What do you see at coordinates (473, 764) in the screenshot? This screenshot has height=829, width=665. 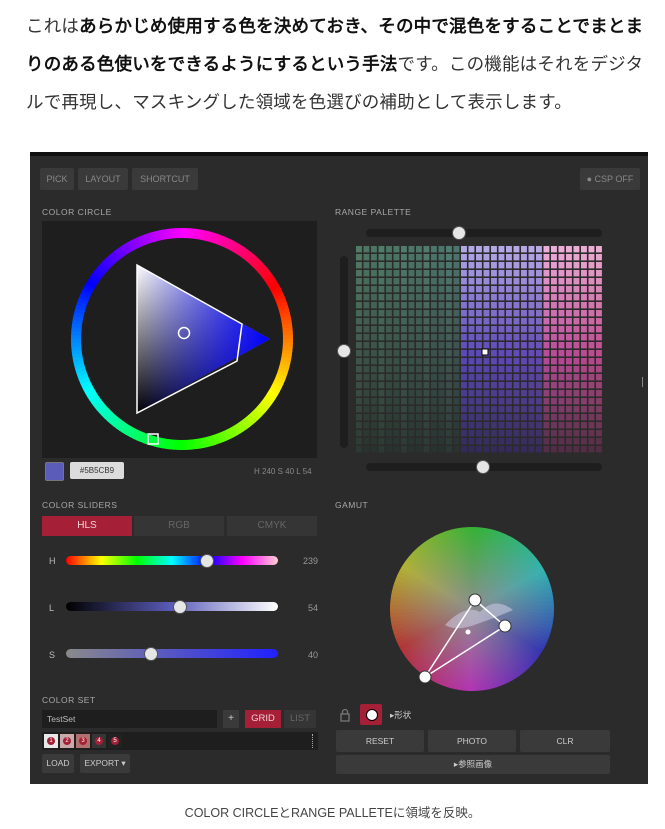 I see `reference-image-button: ▸参照画像` at bounding box center [473, 764].